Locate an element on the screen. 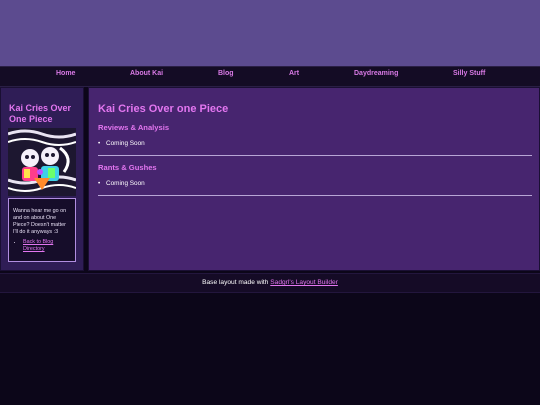 This screenshot has height=405, width=540. sidebar-link-list: Back to Blog Directory is located at coordinates (42, 246).